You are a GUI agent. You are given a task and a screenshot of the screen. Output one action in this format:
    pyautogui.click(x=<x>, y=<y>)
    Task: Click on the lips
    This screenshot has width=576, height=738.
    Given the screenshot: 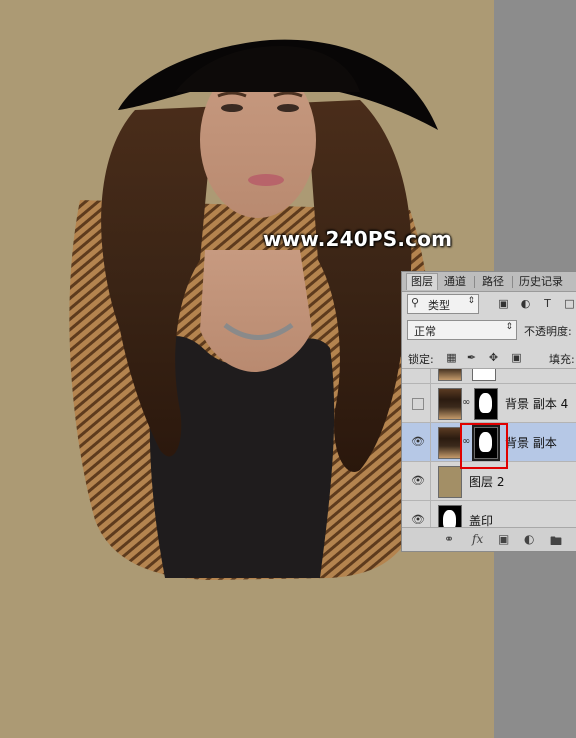 What is the action you would take?
    pyautogui.click(x=266, y=180)
    